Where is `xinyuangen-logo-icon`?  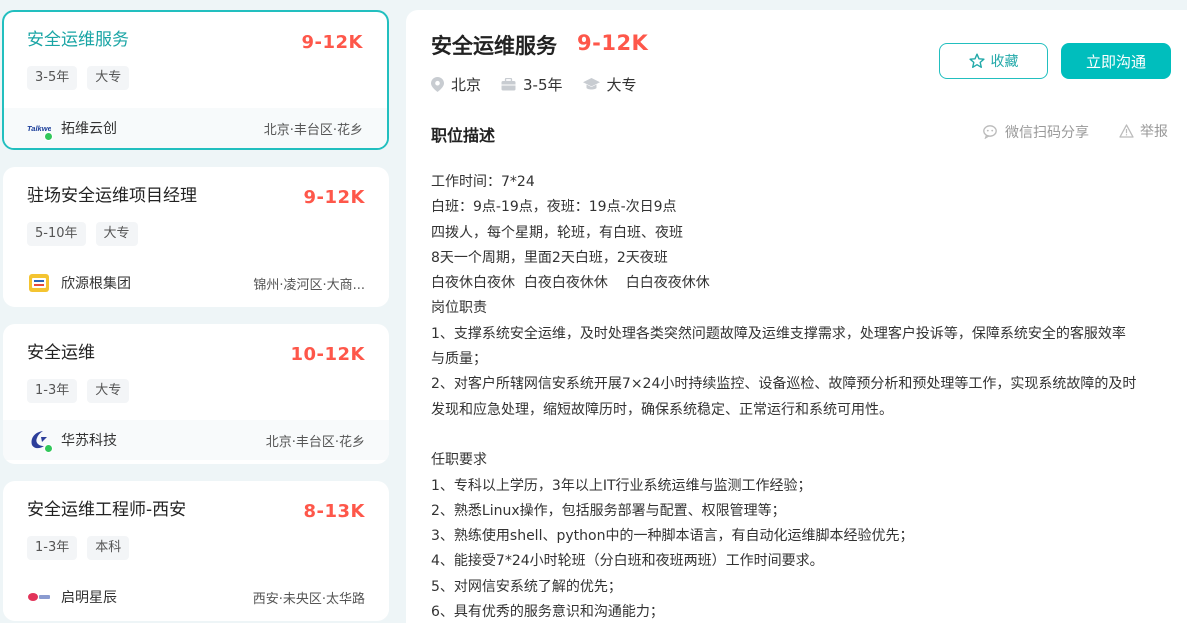
xinyuangen-logo-icon is located at coordinates (39, 283).